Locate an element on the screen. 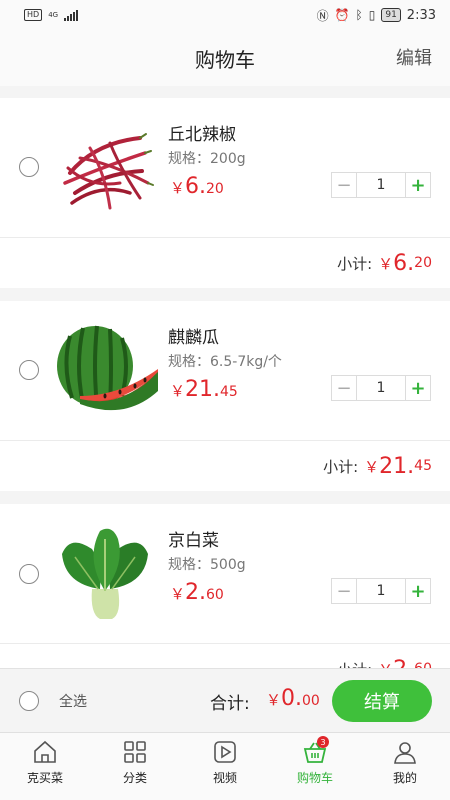  subtotal-value: 6. is located at coordinates (404, 263).